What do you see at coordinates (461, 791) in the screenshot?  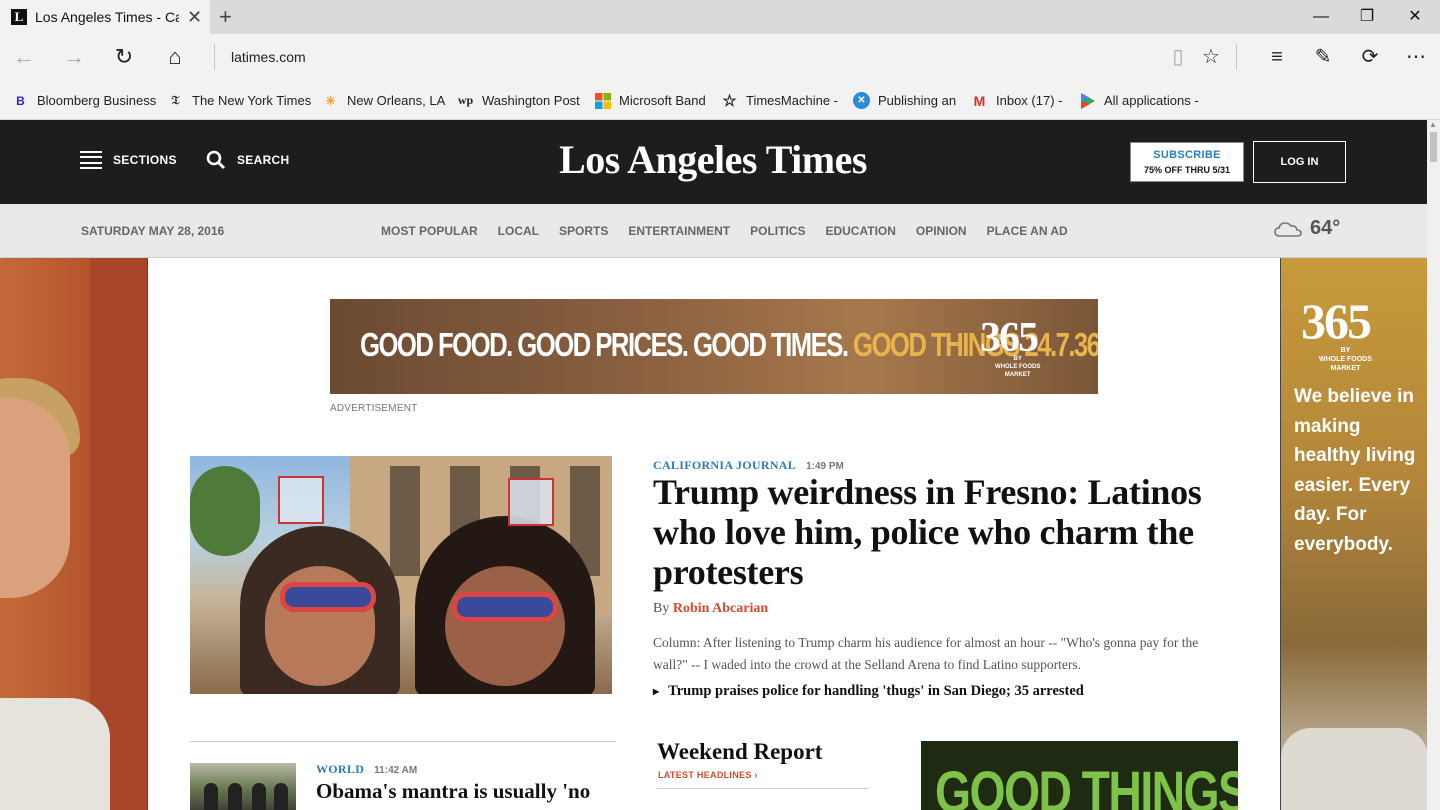 I see `story-headline: Obama's mantra is usually 'no` at bounding box center [461, 791].